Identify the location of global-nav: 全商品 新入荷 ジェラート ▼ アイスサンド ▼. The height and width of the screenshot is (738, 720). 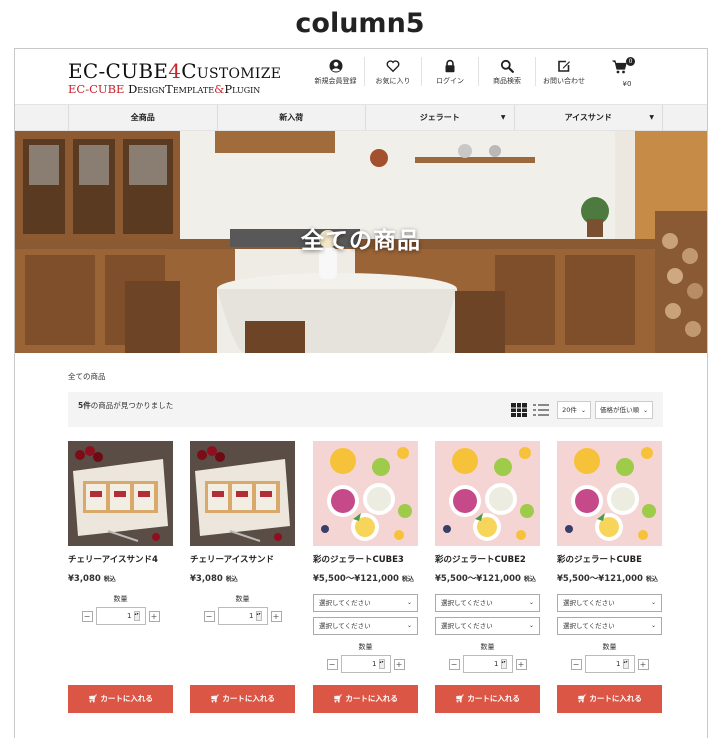
(361, 117).